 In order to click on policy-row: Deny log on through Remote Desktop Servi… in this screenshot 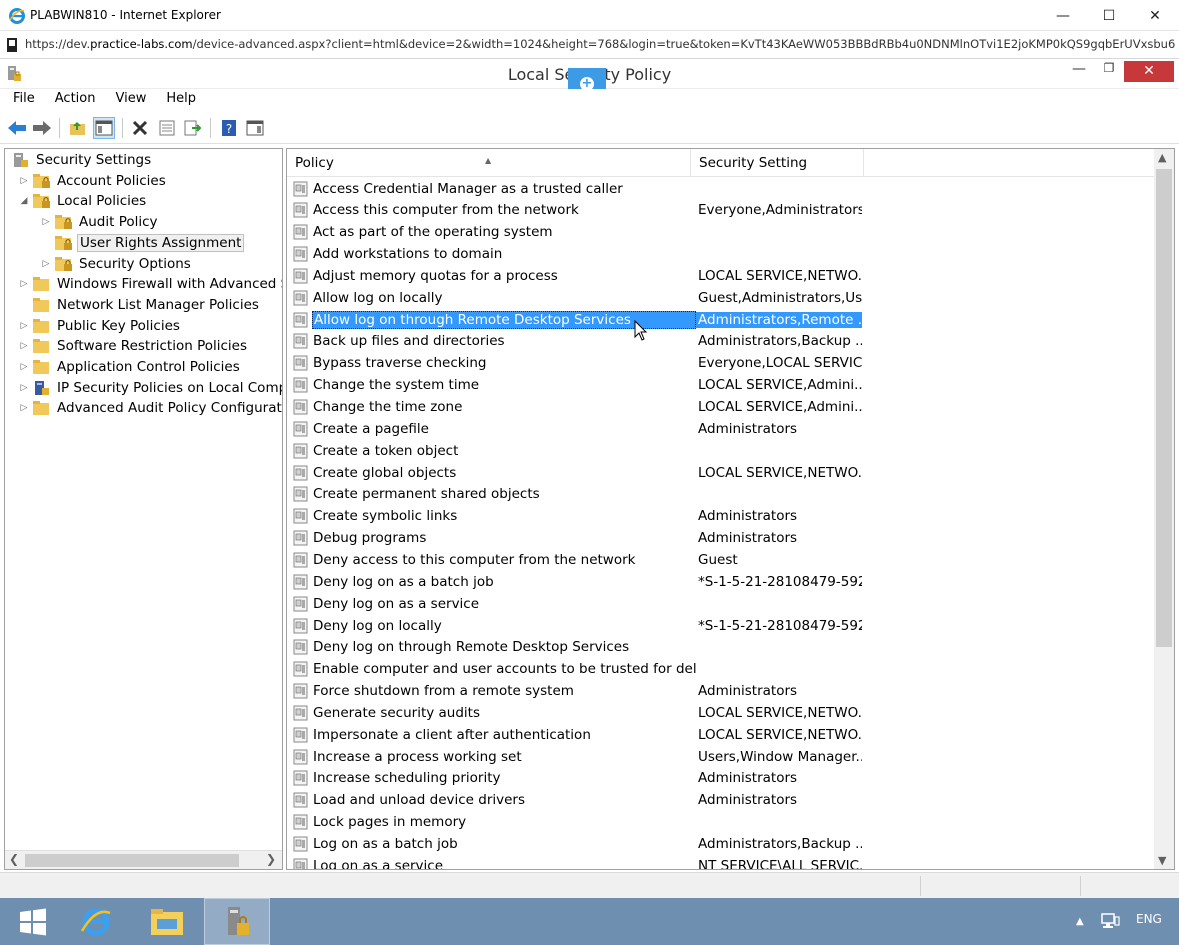, I will do `click(579, 647)`.